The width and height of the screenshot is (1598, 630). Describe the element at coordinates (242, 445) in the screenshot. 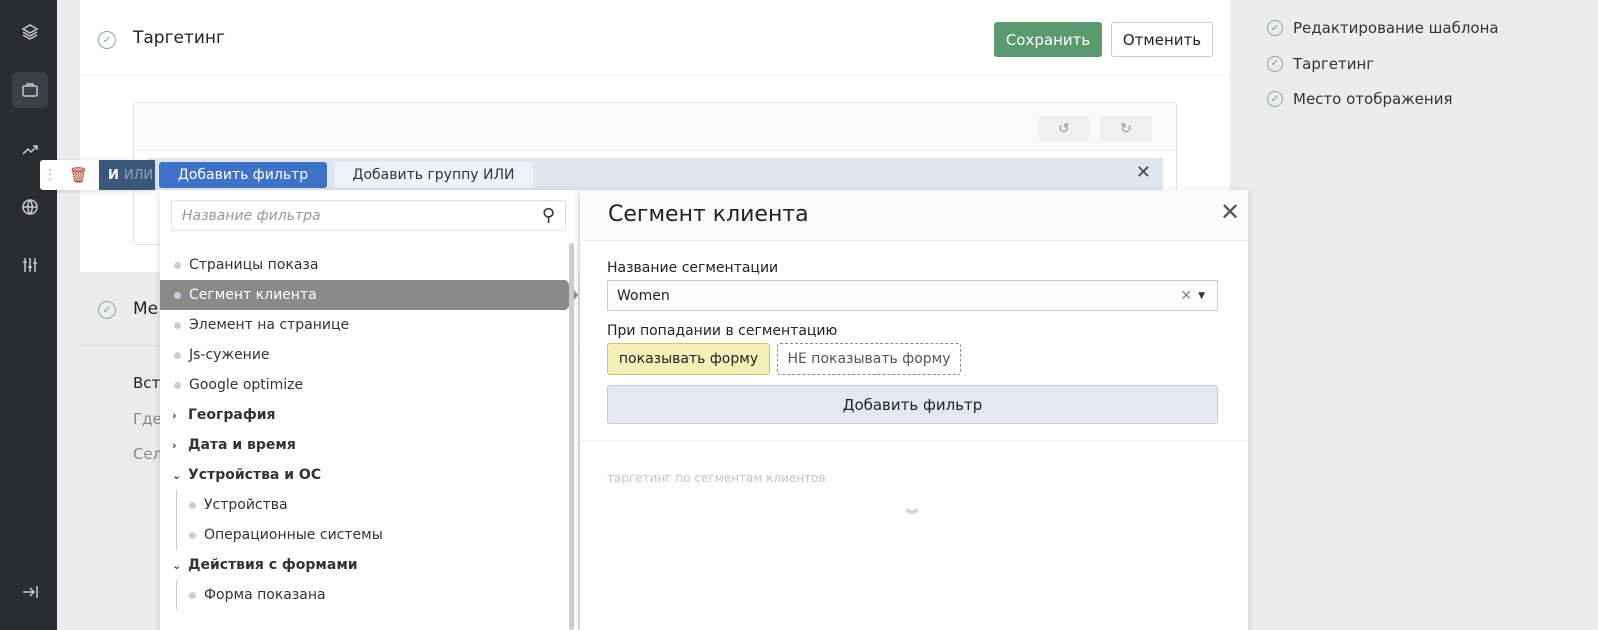

I see `item-label: Дата и время` at that location.